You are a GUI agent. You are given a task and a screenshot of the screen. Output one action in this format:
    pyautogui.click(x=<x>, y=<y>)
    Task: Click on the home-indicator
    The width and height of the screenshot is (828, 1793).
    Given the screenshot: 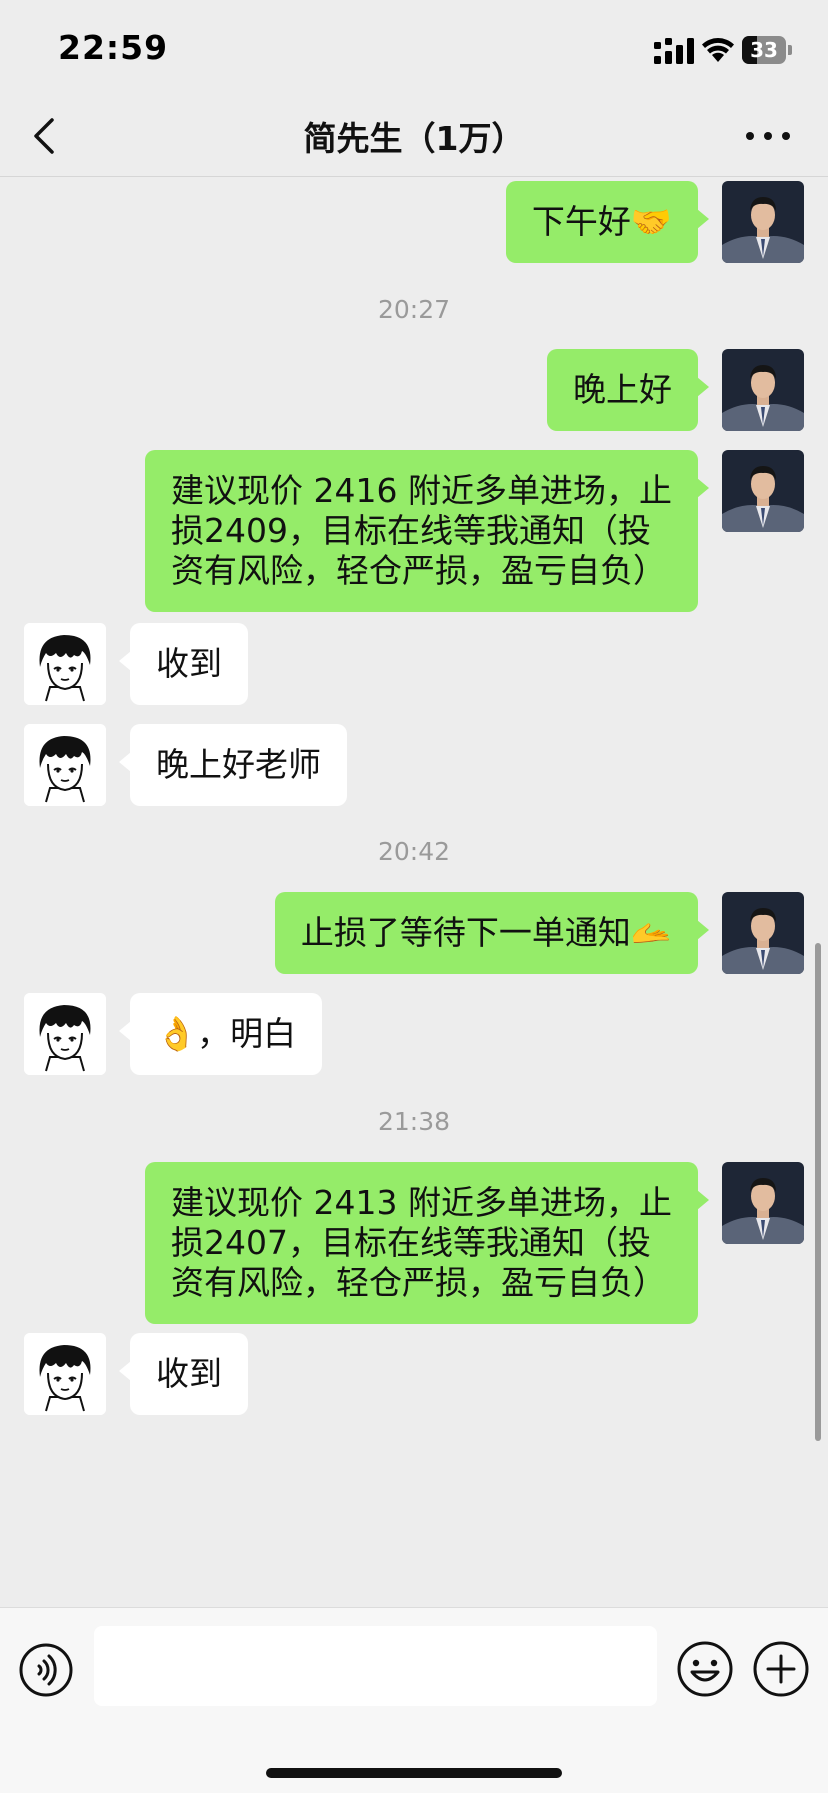 What is the action you would take?
    pyautogui.click(x=414, y=1773)
    